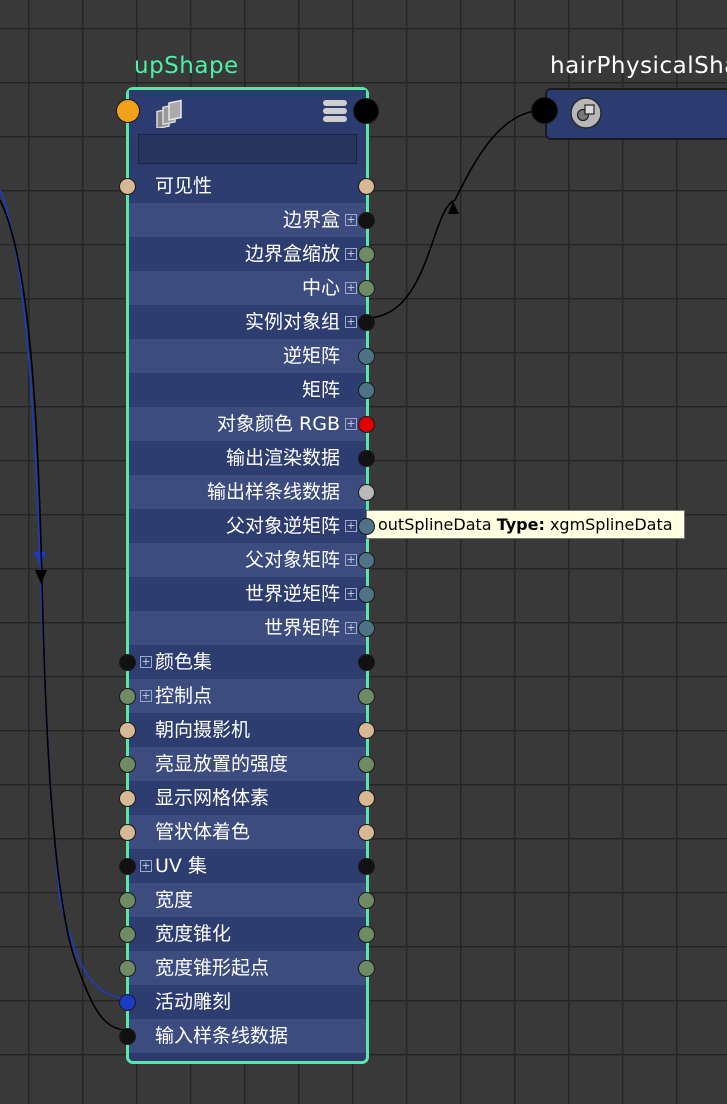  I want to click on node-title-upshape: upShape, so click(186, 66).